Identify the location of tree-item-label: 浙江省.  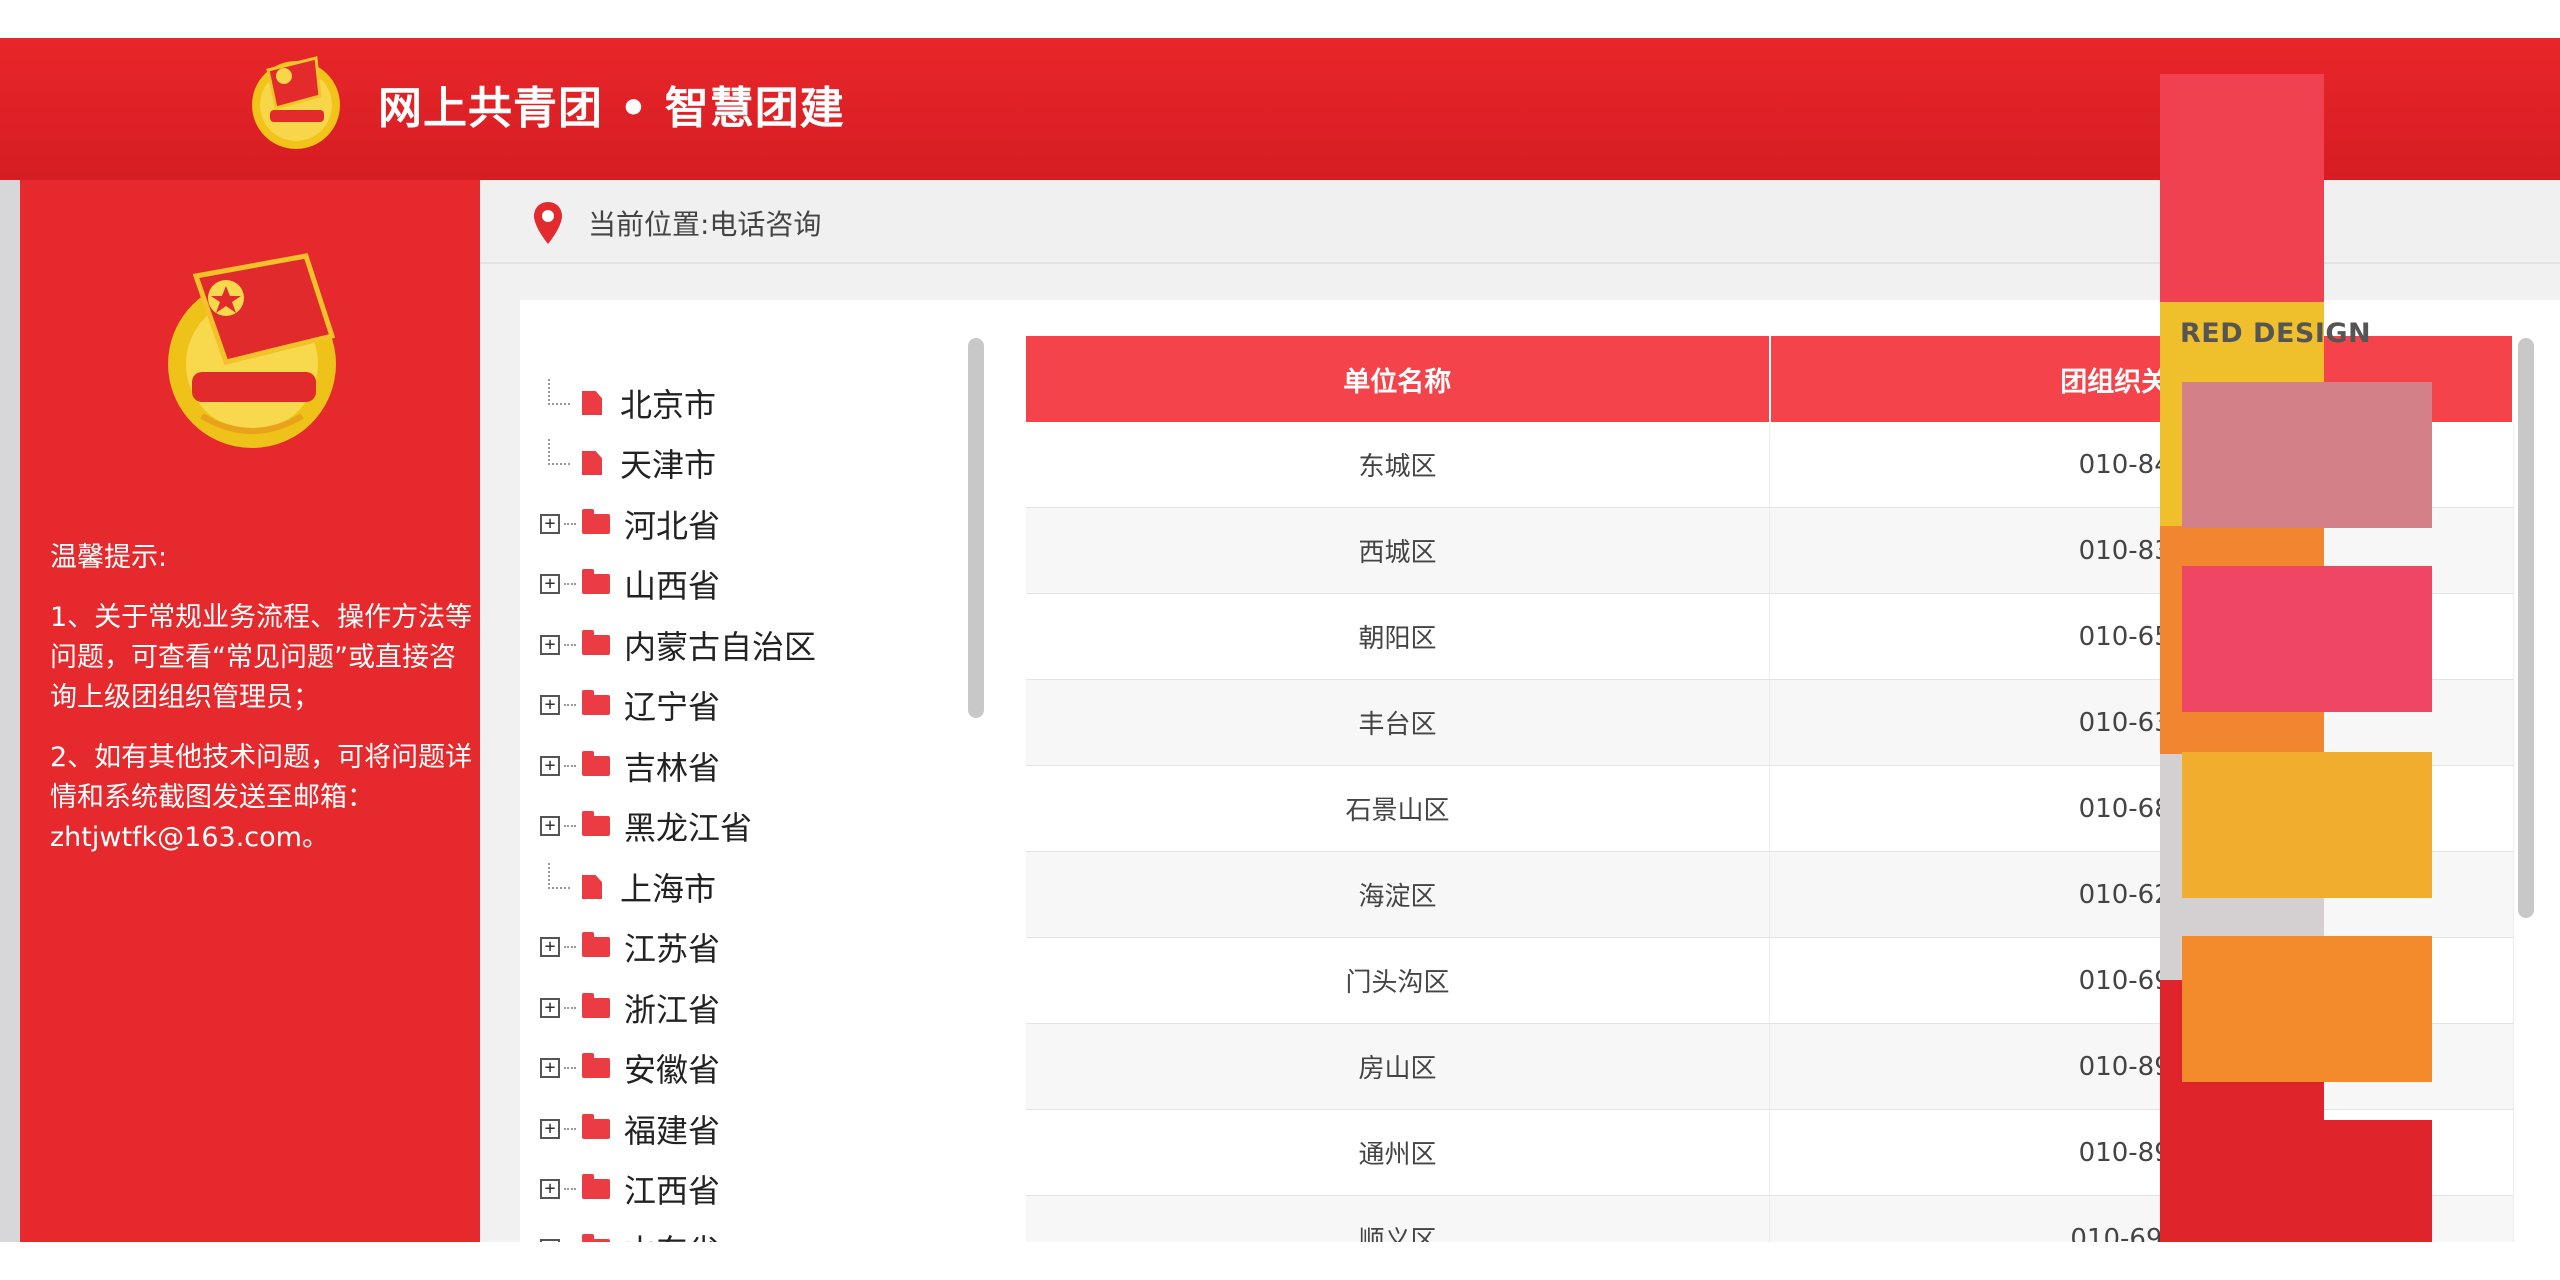
(672, 1010).